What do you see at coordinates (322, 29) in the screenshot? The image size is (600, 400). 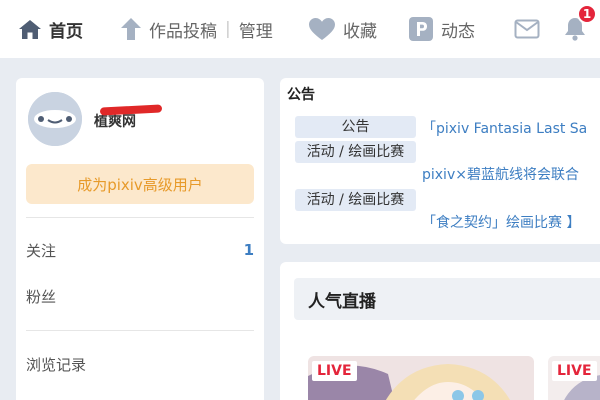 I see `heart-icon` at bounding box center [322, 29].